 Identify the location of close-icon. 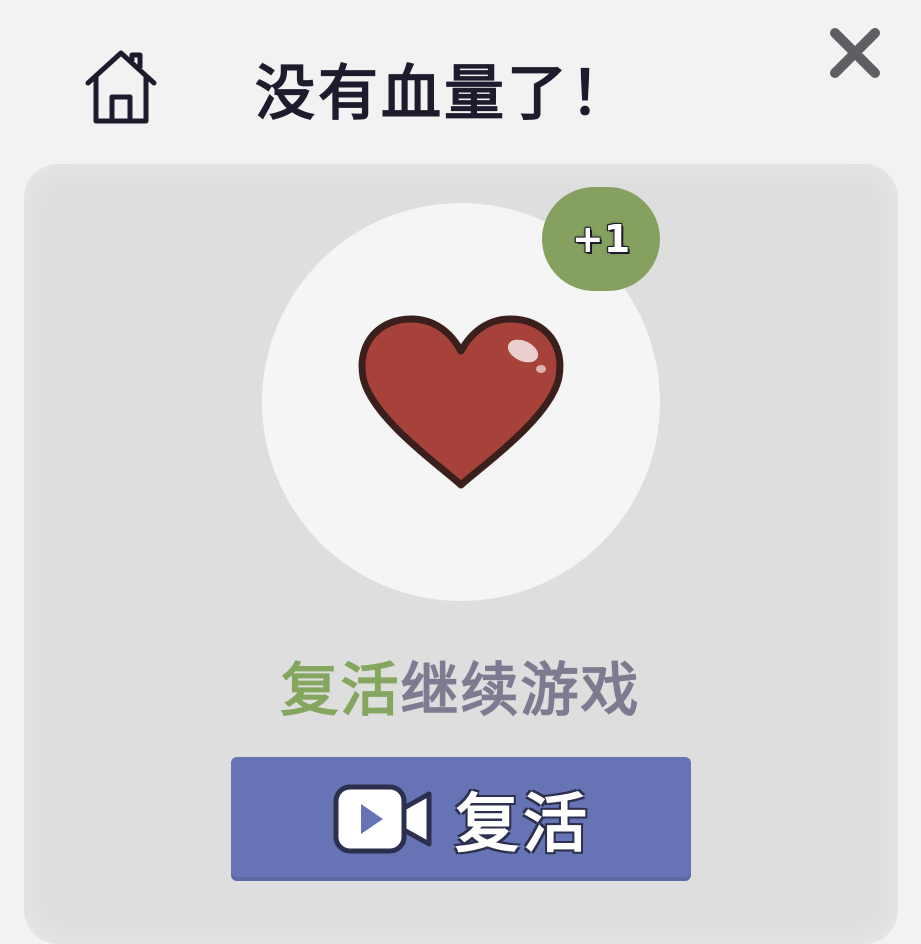
(855, 53).